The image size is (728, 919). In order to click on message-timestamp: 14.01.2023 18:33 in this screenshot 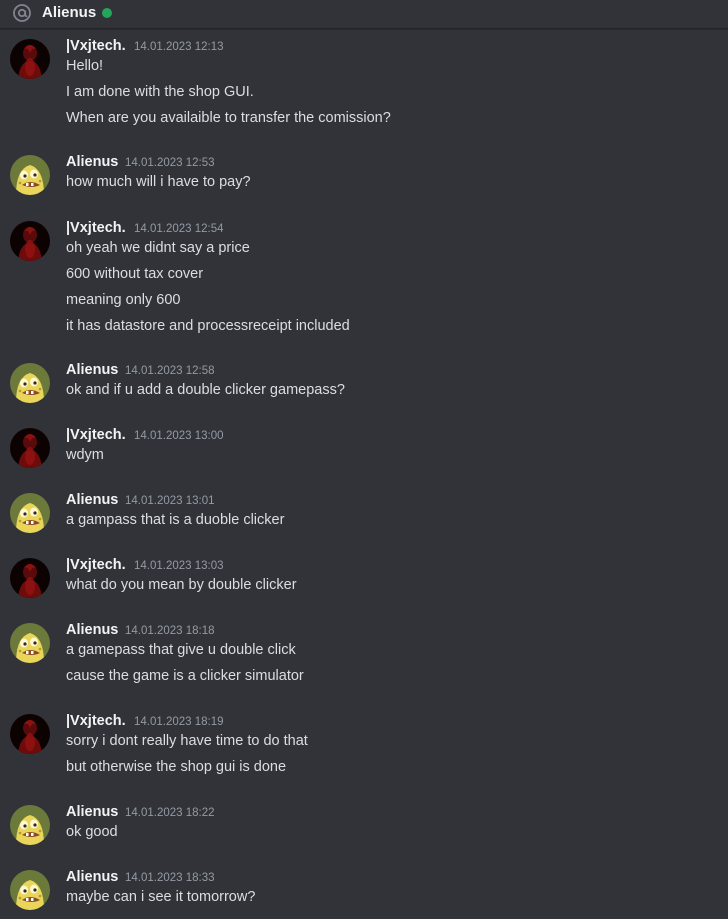, I will do `click(170, 878)`.